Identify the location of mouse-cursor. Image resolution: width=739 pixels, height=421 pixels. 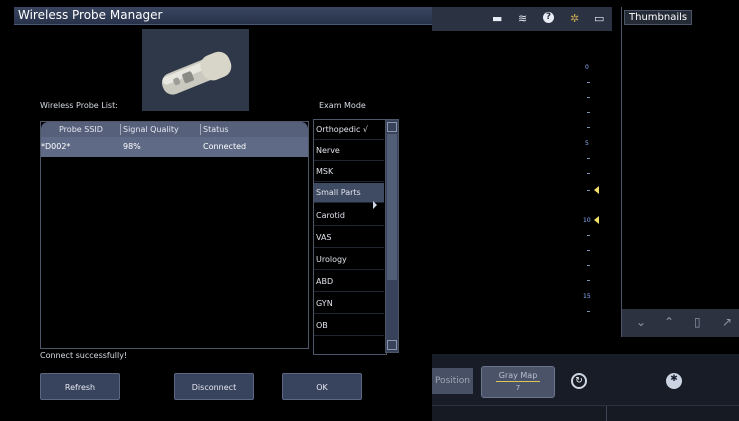
(375, 205).